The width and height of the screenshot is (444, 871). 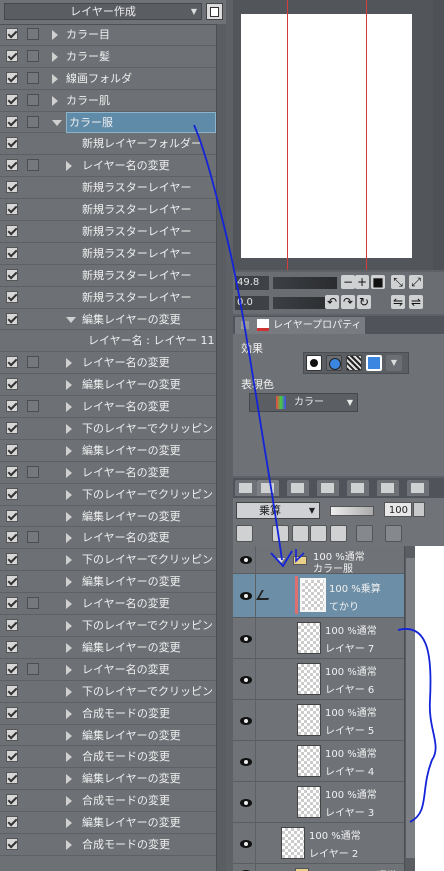 What do you see at coordinates (417, 725) in the screenshot?
I see `annotation-brace` at bounding box center [417, 725].